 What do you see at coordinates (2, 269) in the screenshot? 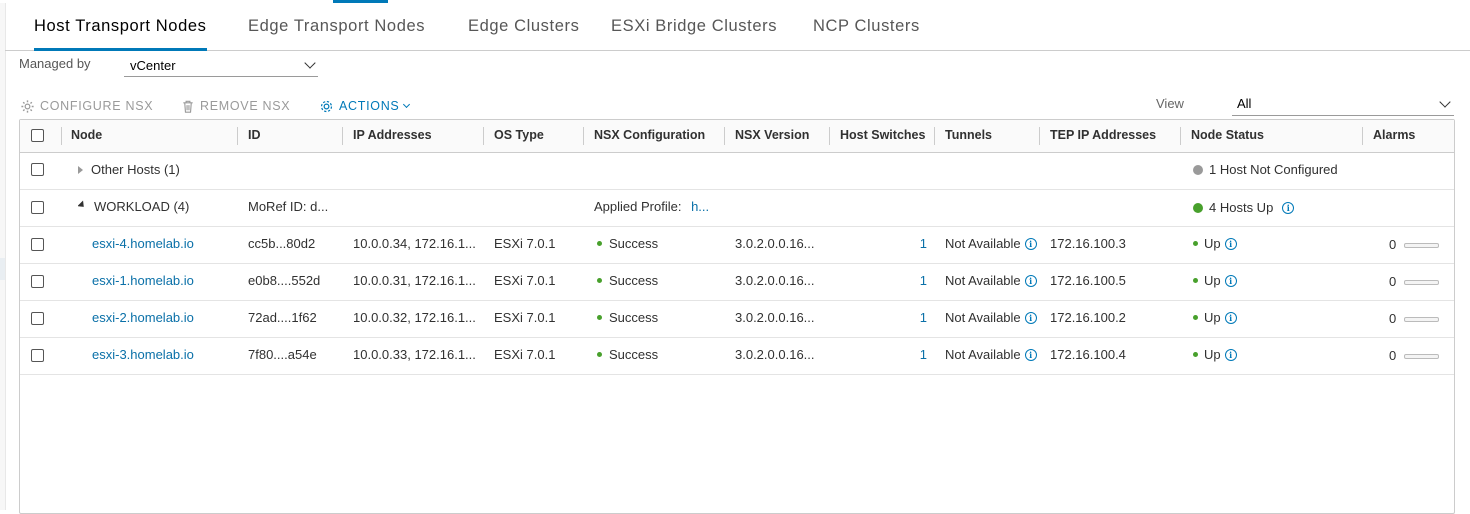
I see `left-panel-handle` at bounding box center [2, 269].